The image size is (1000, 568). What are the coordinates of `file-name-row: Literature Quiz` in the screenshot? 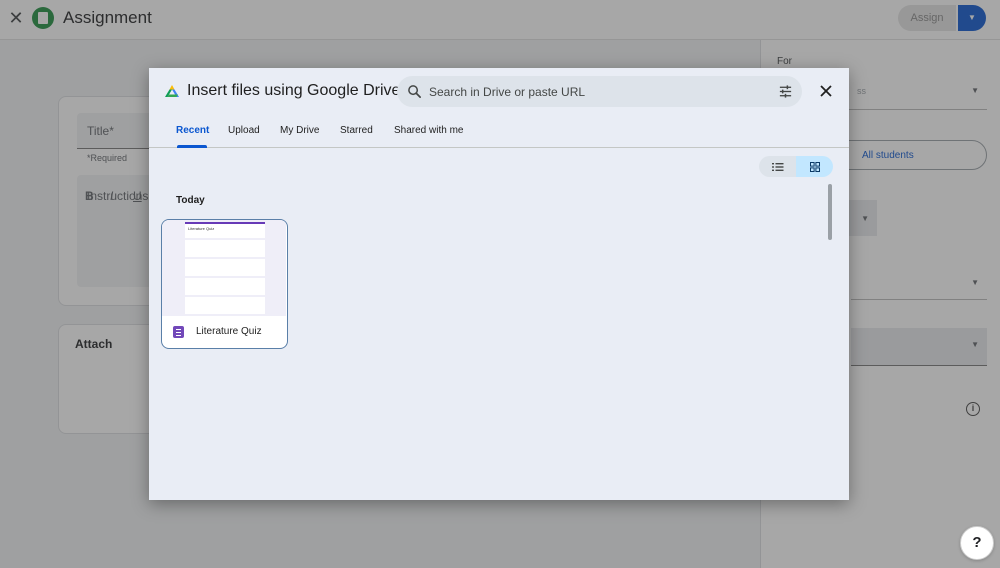 It's located at (224, 331).